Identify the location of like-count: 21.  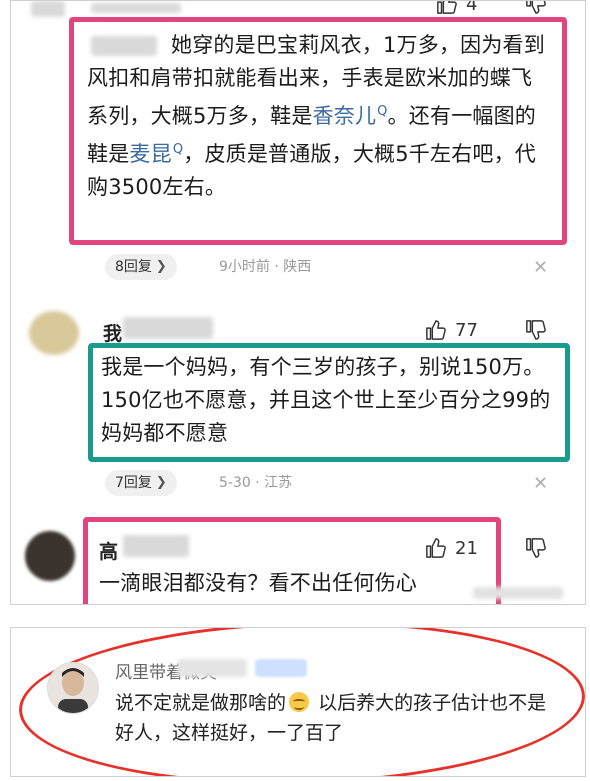
(466, 548).